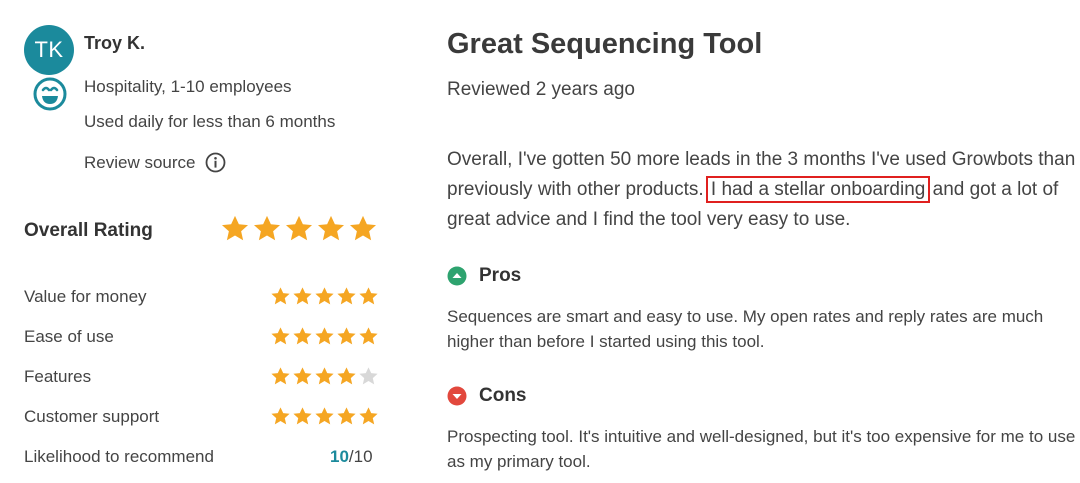 The width and height of the screenshot is (1080, 483). I want to click on review-source-label: Review source, so click(140, 162).